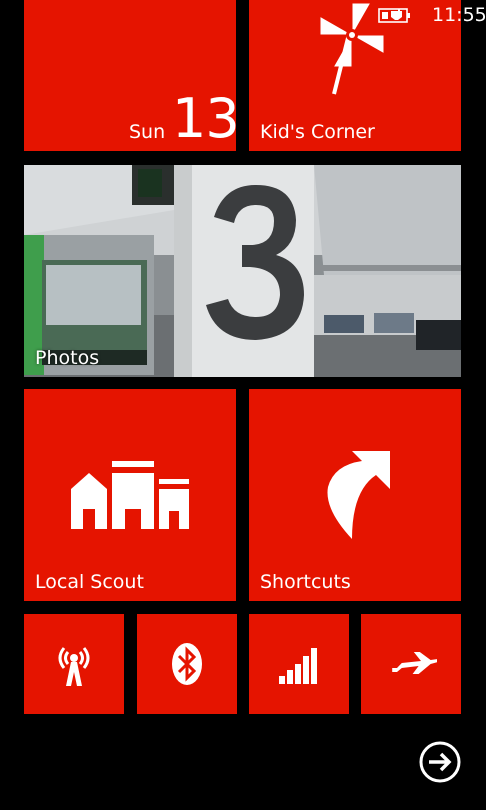 The image size is (486, 810). What do you see at coordinates (394, 15) in the screenshot?
I see `battery-charging-icon` at bounding box center [394, 15].